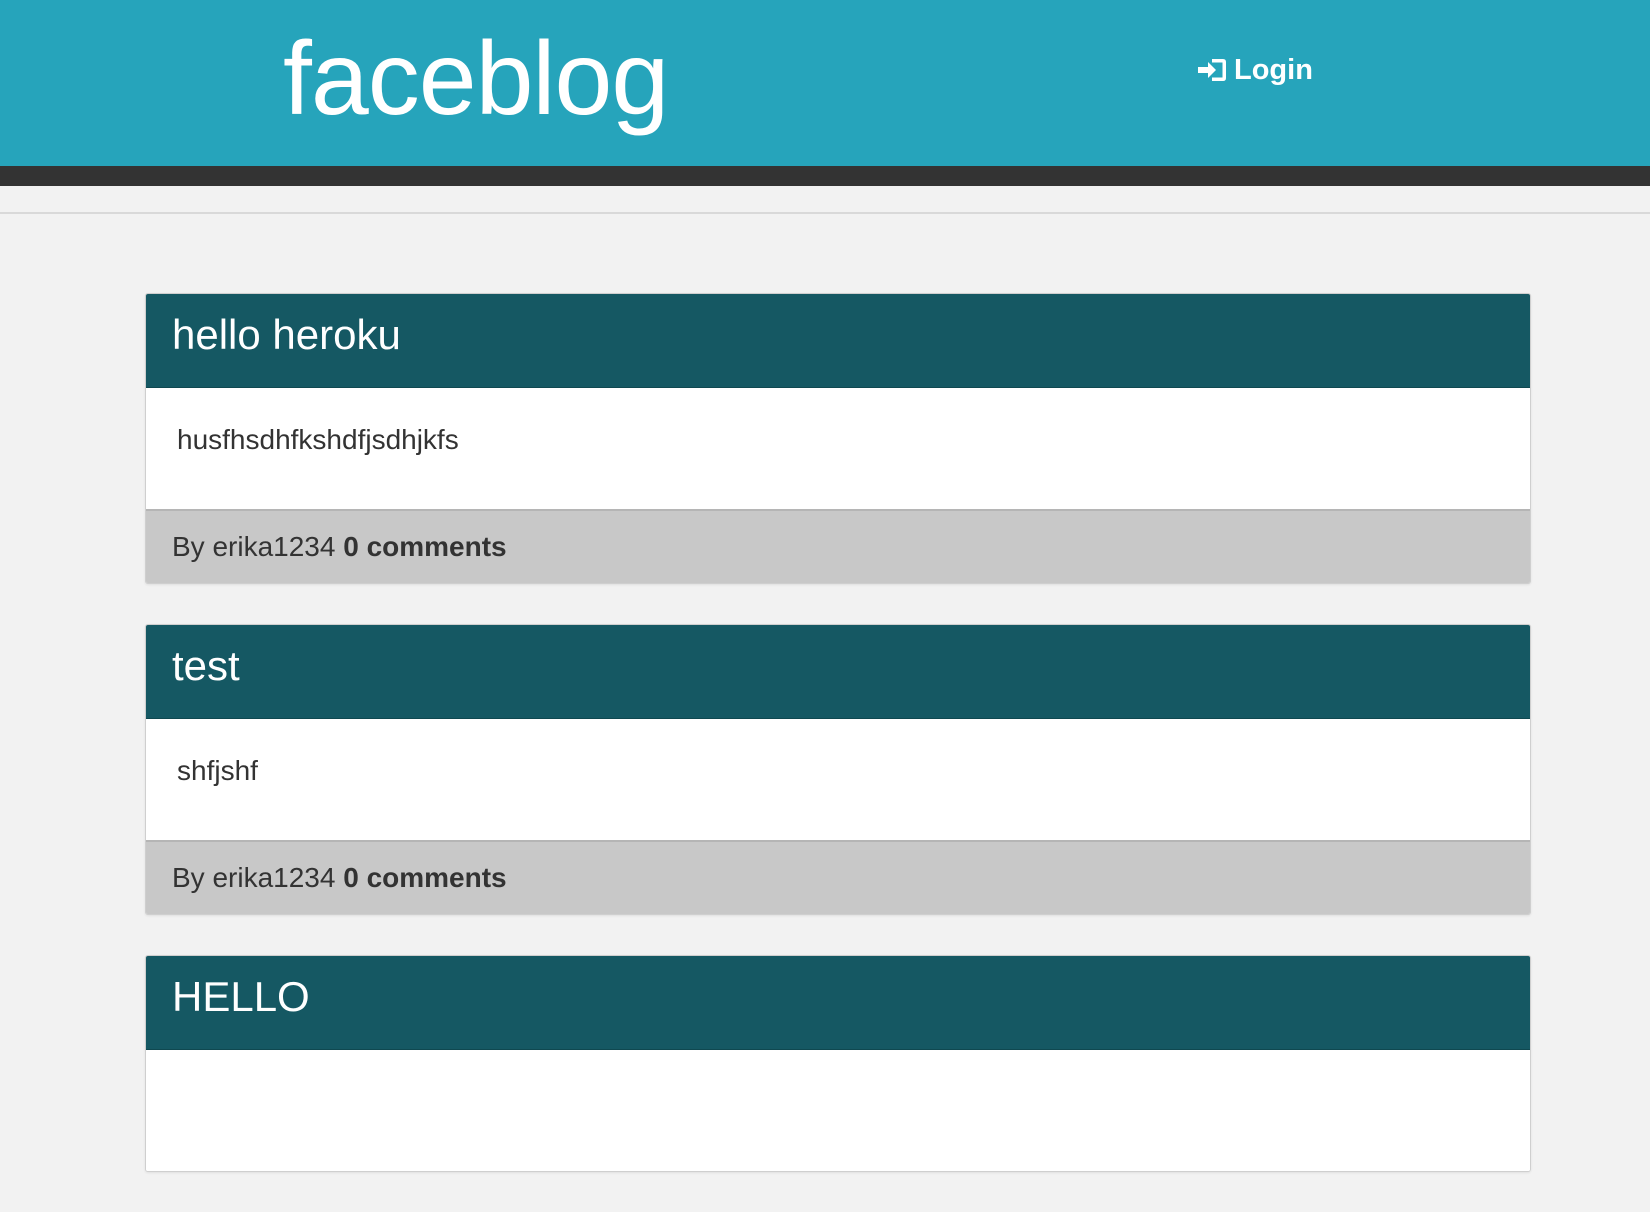 This screenshot has height=1212, width=1650. I want to click on post-title: hello heroku, so click(286, 335).